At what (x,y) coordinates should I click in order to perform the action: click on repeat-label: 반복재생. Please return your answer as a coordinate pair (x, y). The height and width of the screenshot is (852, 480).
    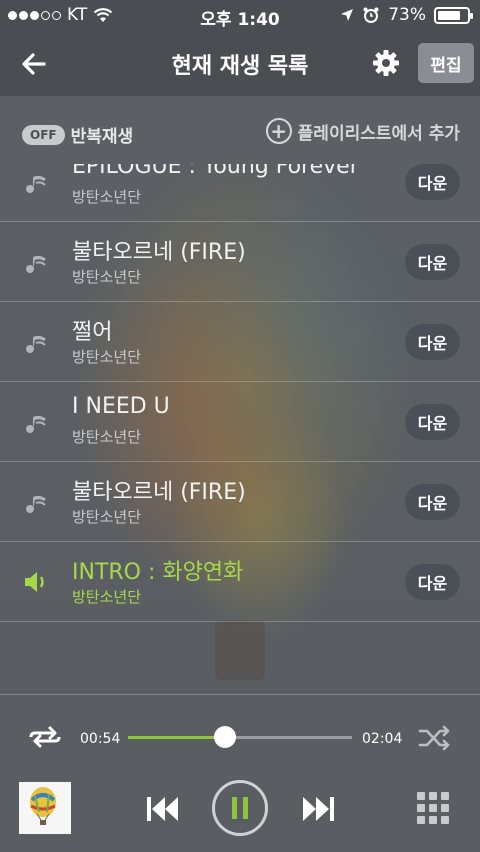
    Looking at the image, I should click on (102, 137).